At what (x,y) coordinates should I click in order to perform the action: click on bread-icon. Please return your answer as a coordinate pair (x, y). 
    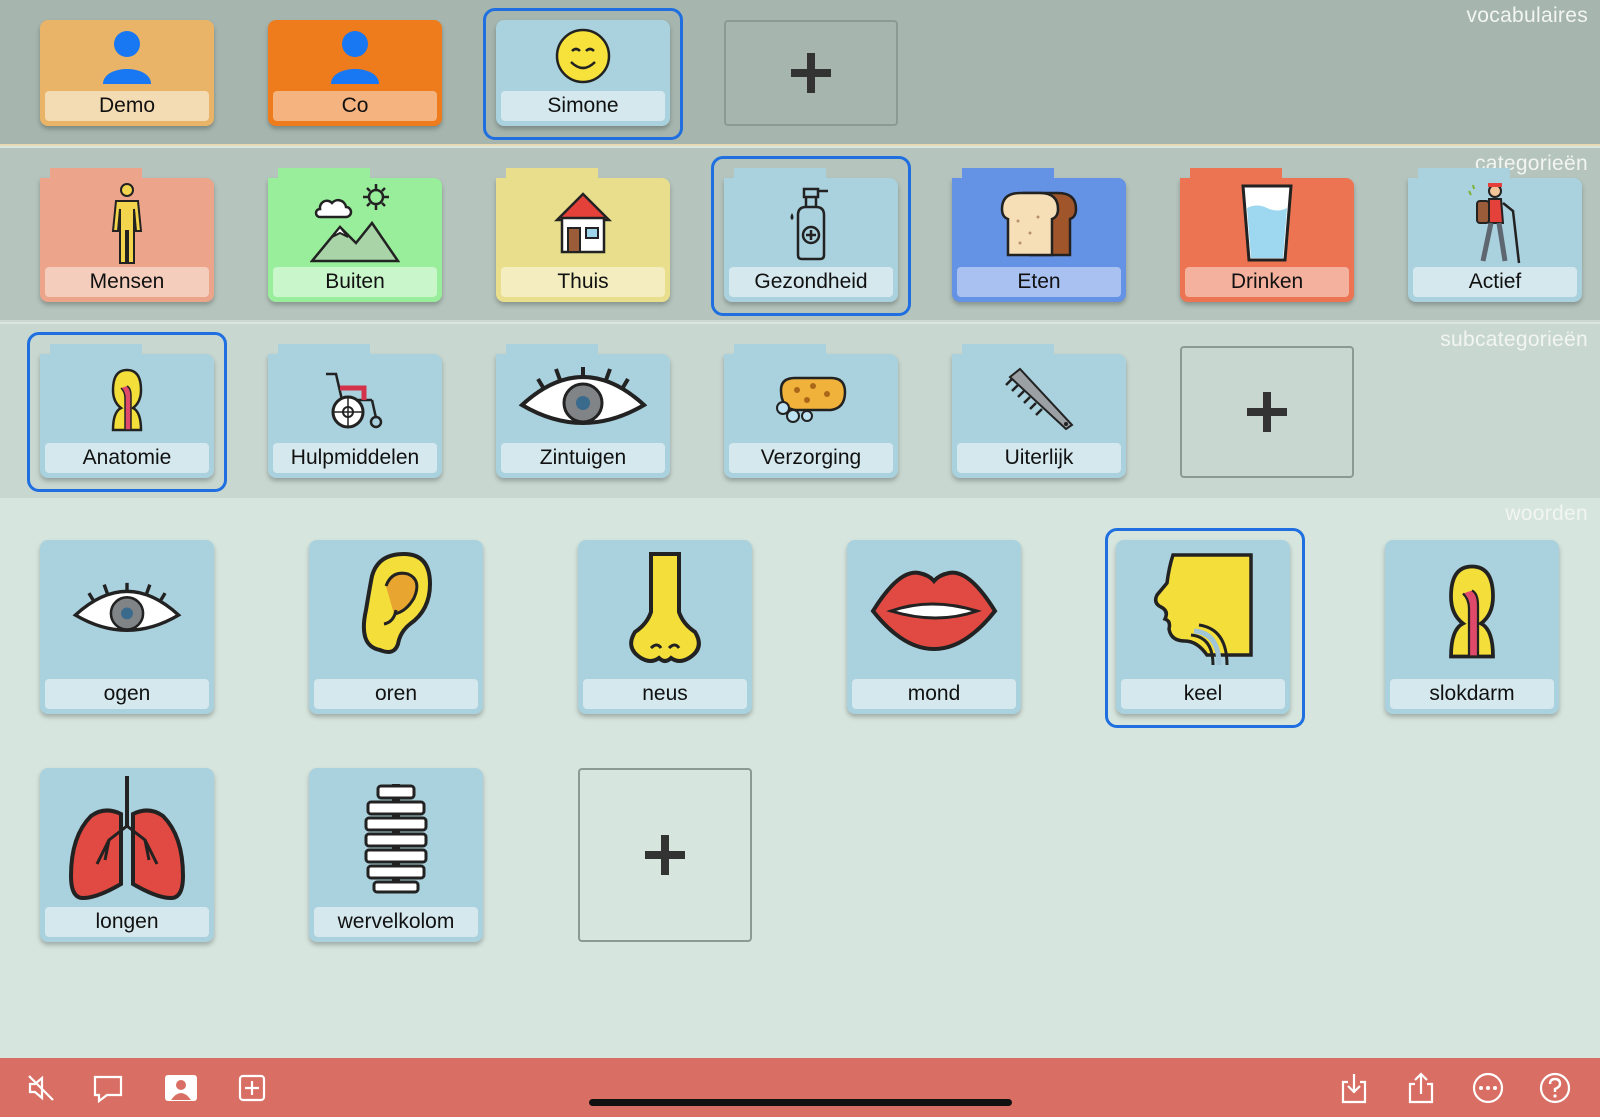
    Looking at the image, I should click on (1039, 223).